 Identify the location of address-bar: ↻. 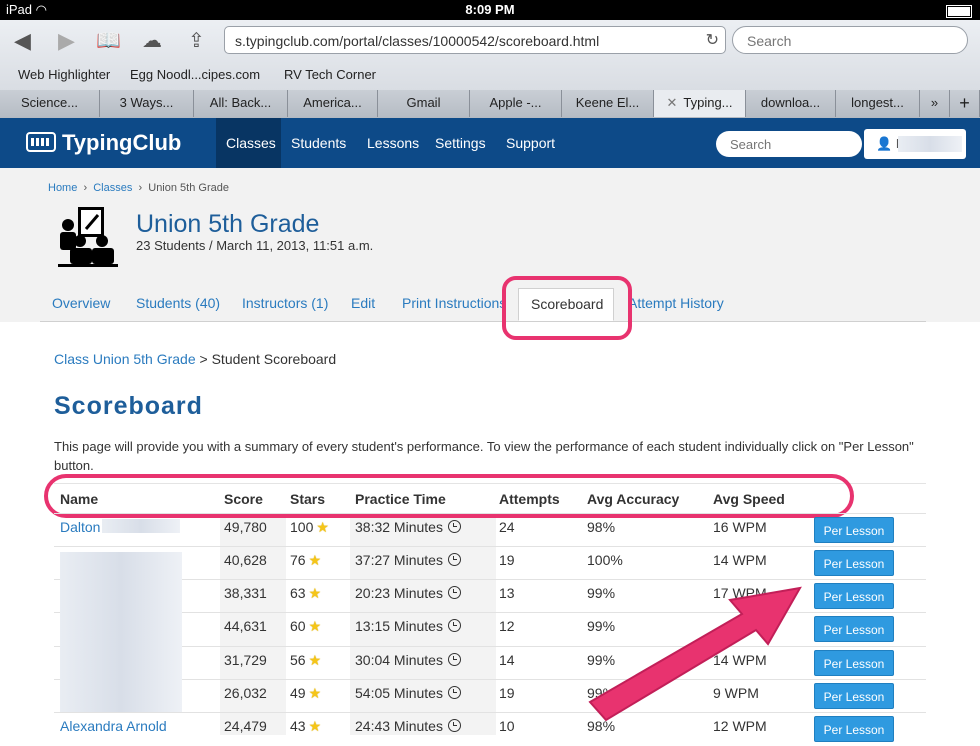
(475, 40).